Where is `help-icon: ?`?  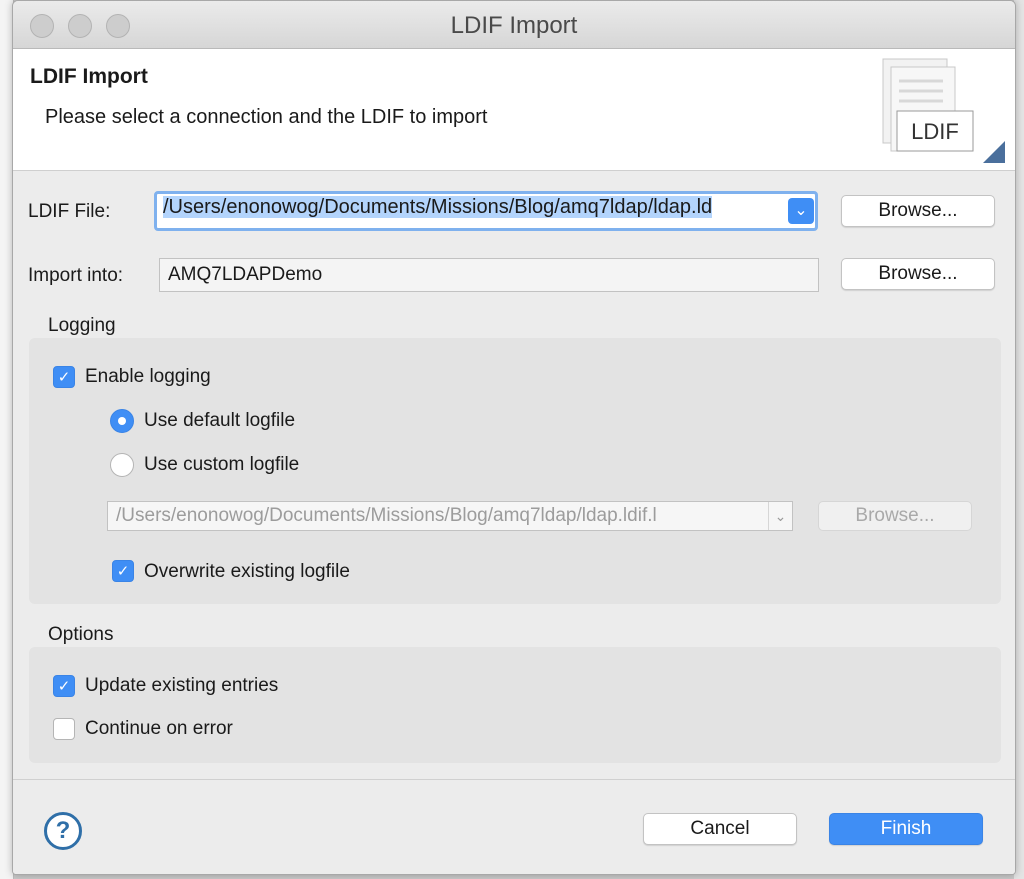 help-icon: ? is located at coordinates (63, 831).